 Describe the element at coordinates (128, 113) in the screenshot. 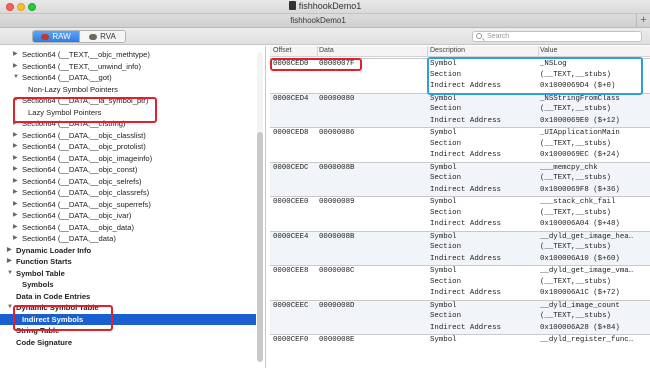

I see `sidebar-tree-item: Lazy Symbol Pointers` at that location.